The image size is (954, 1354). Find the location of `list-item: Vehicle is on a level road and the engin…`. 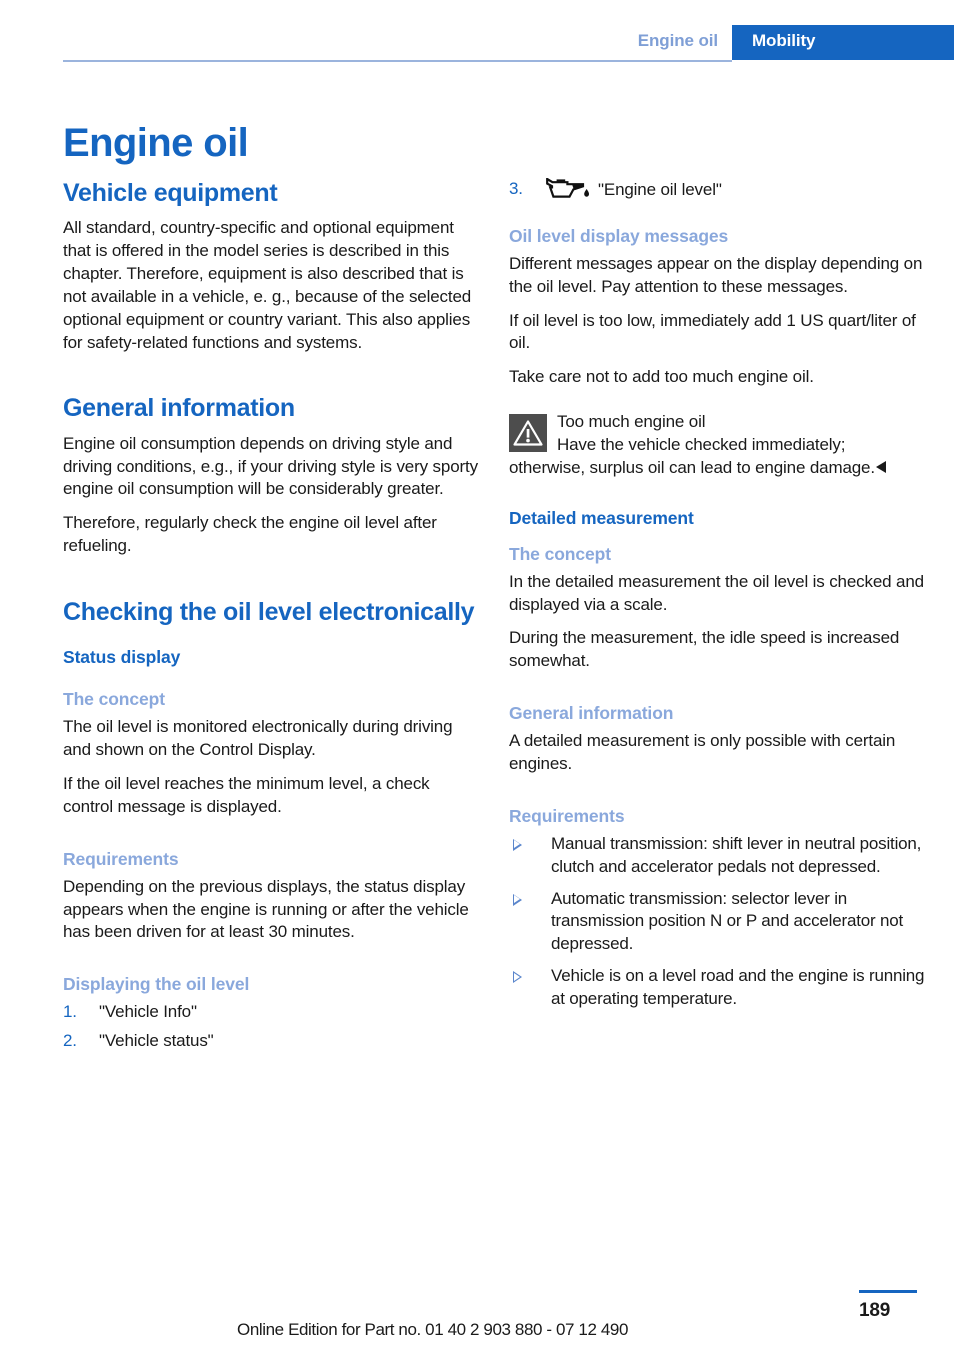

list-item: Vehicle is on a level road and the engin… is located at coordinates (719, 988).